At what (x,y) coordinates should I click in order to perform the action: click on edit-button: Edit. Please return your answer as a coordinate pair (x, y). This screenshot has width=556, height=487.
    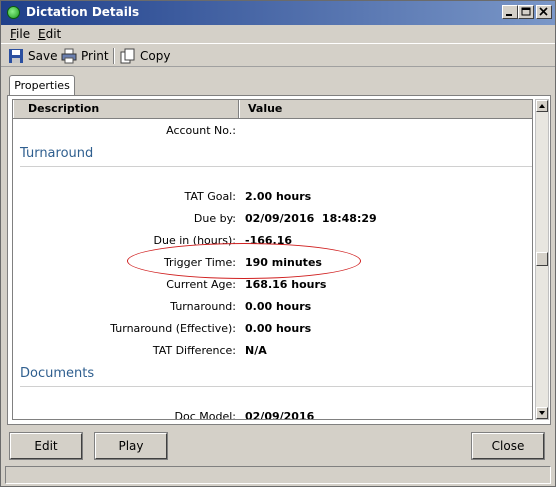
    Looking at the image, I should click on (46, 446).